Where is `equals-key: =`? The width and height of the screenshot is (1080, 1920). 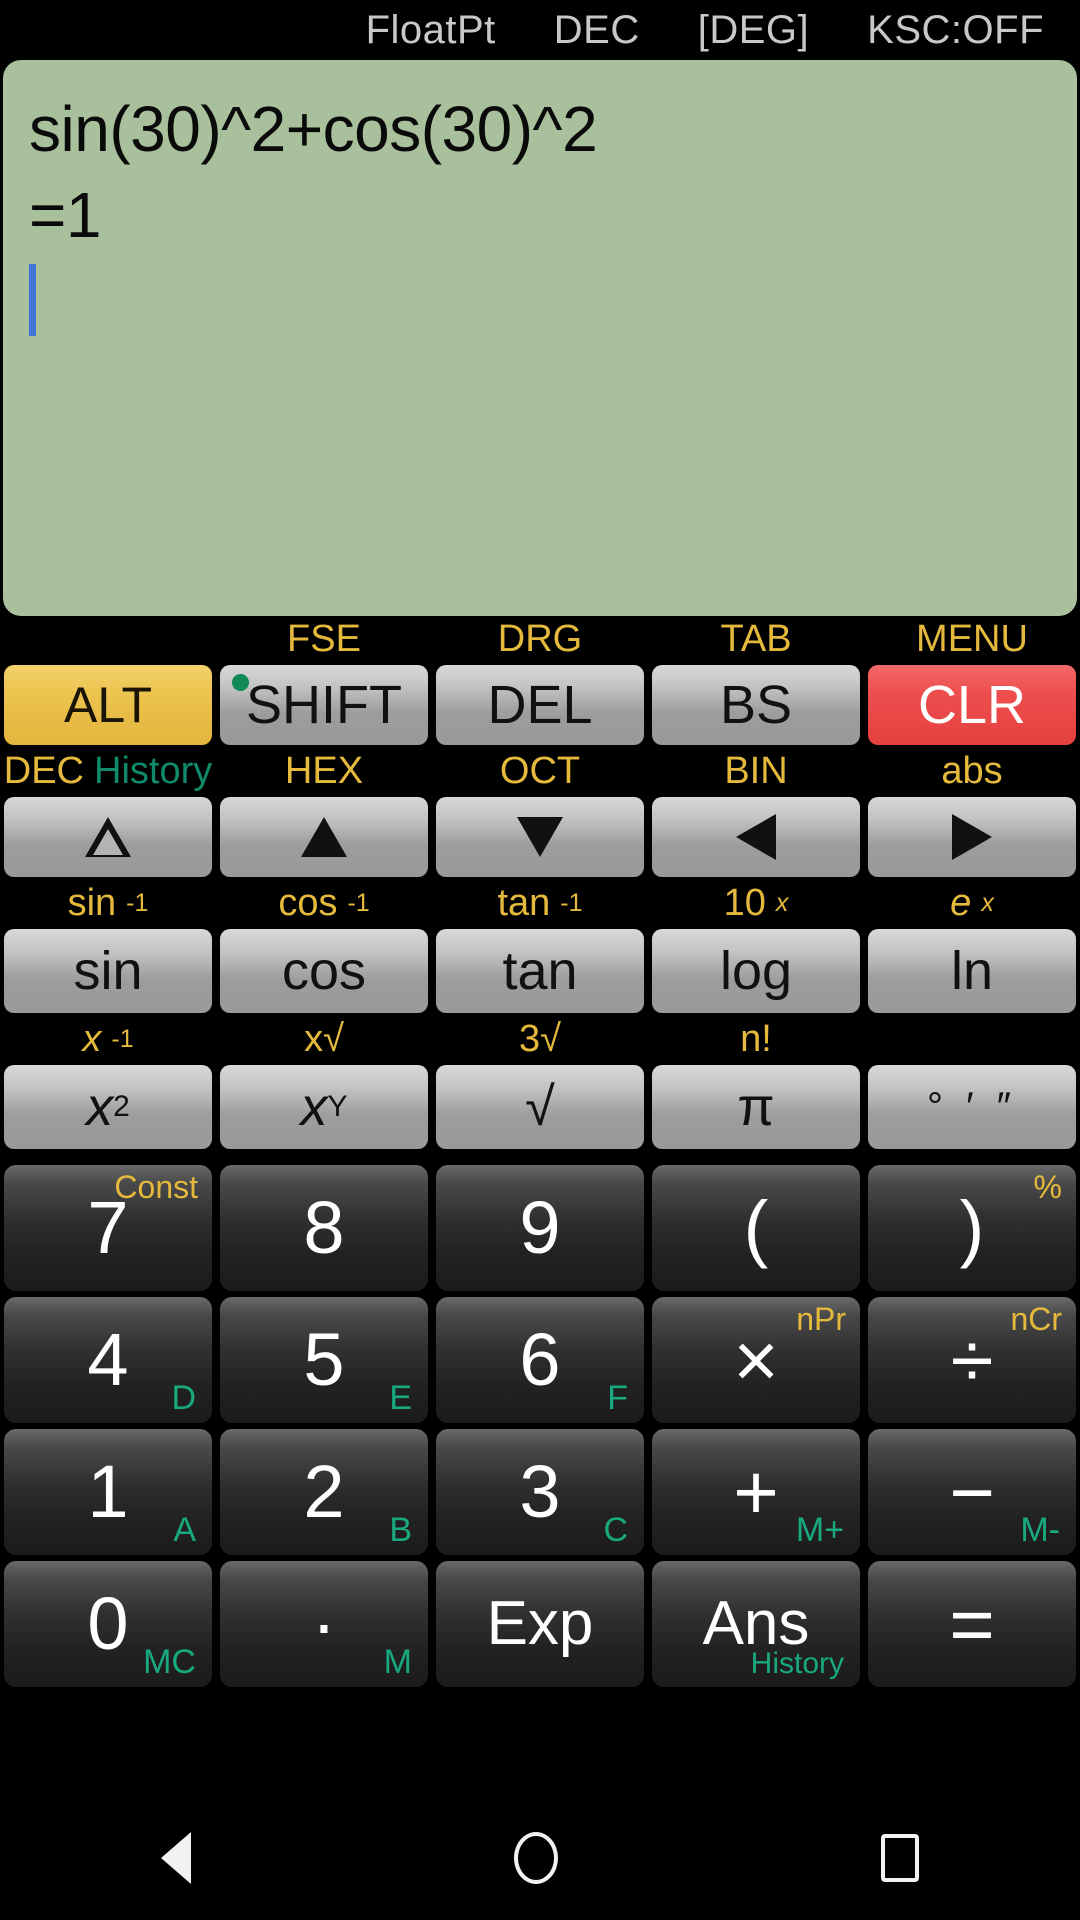
equals-key: = is located at coordinates (972, 1624).